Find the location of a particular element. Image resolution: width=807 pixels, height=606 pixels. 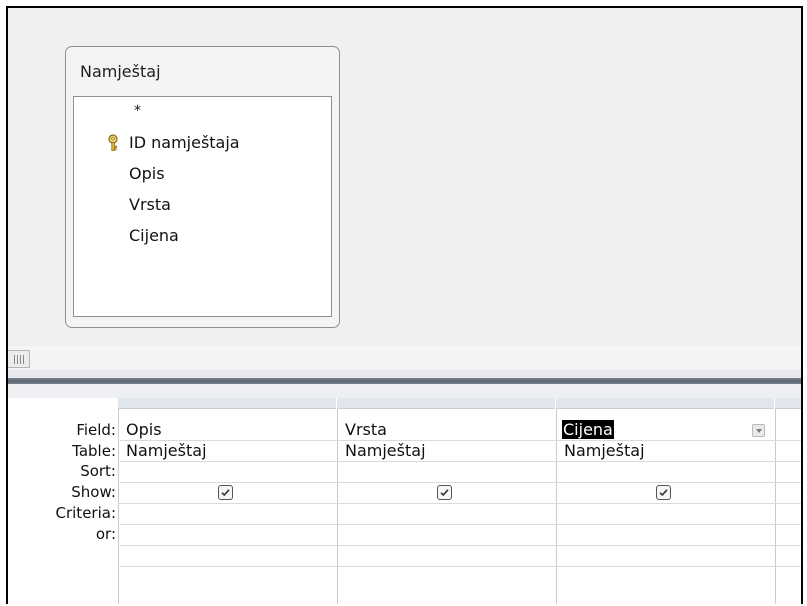

row-label-field: Field: is located at coordinates (96, 430).